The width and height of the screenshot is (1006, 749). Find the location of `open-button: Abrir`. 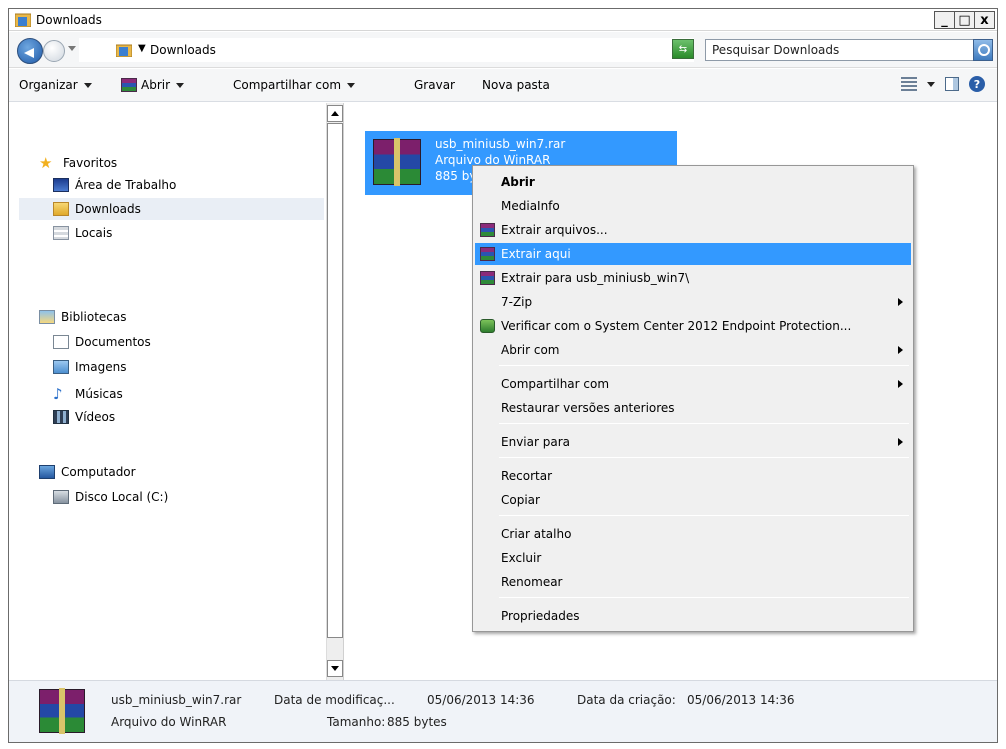

open-button: Abrir is located at coordinates (153, 85).